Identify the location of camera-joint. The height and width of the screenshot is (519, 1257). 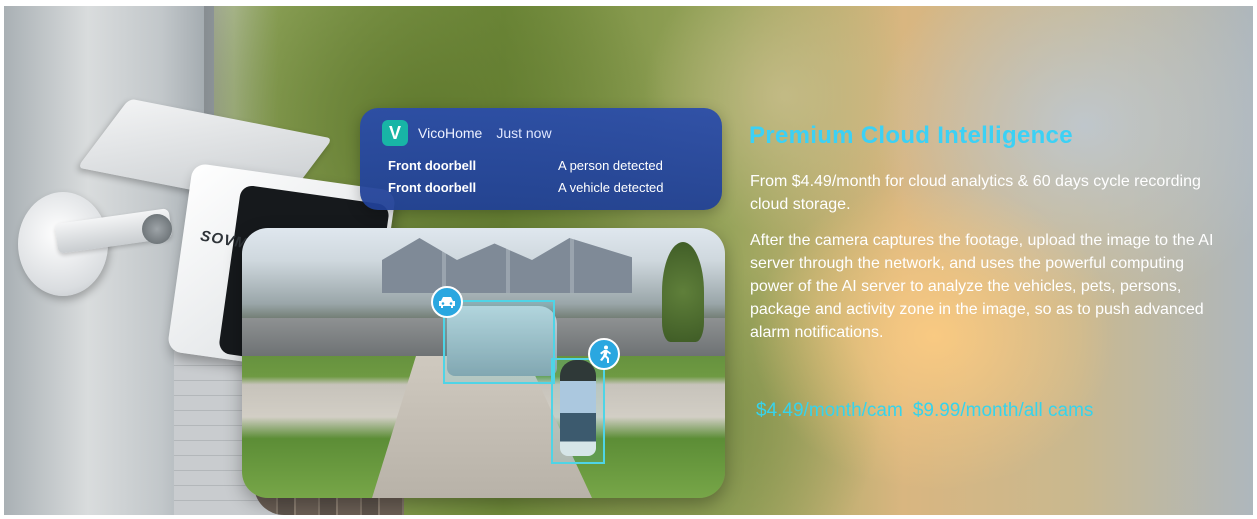
(157, 229).